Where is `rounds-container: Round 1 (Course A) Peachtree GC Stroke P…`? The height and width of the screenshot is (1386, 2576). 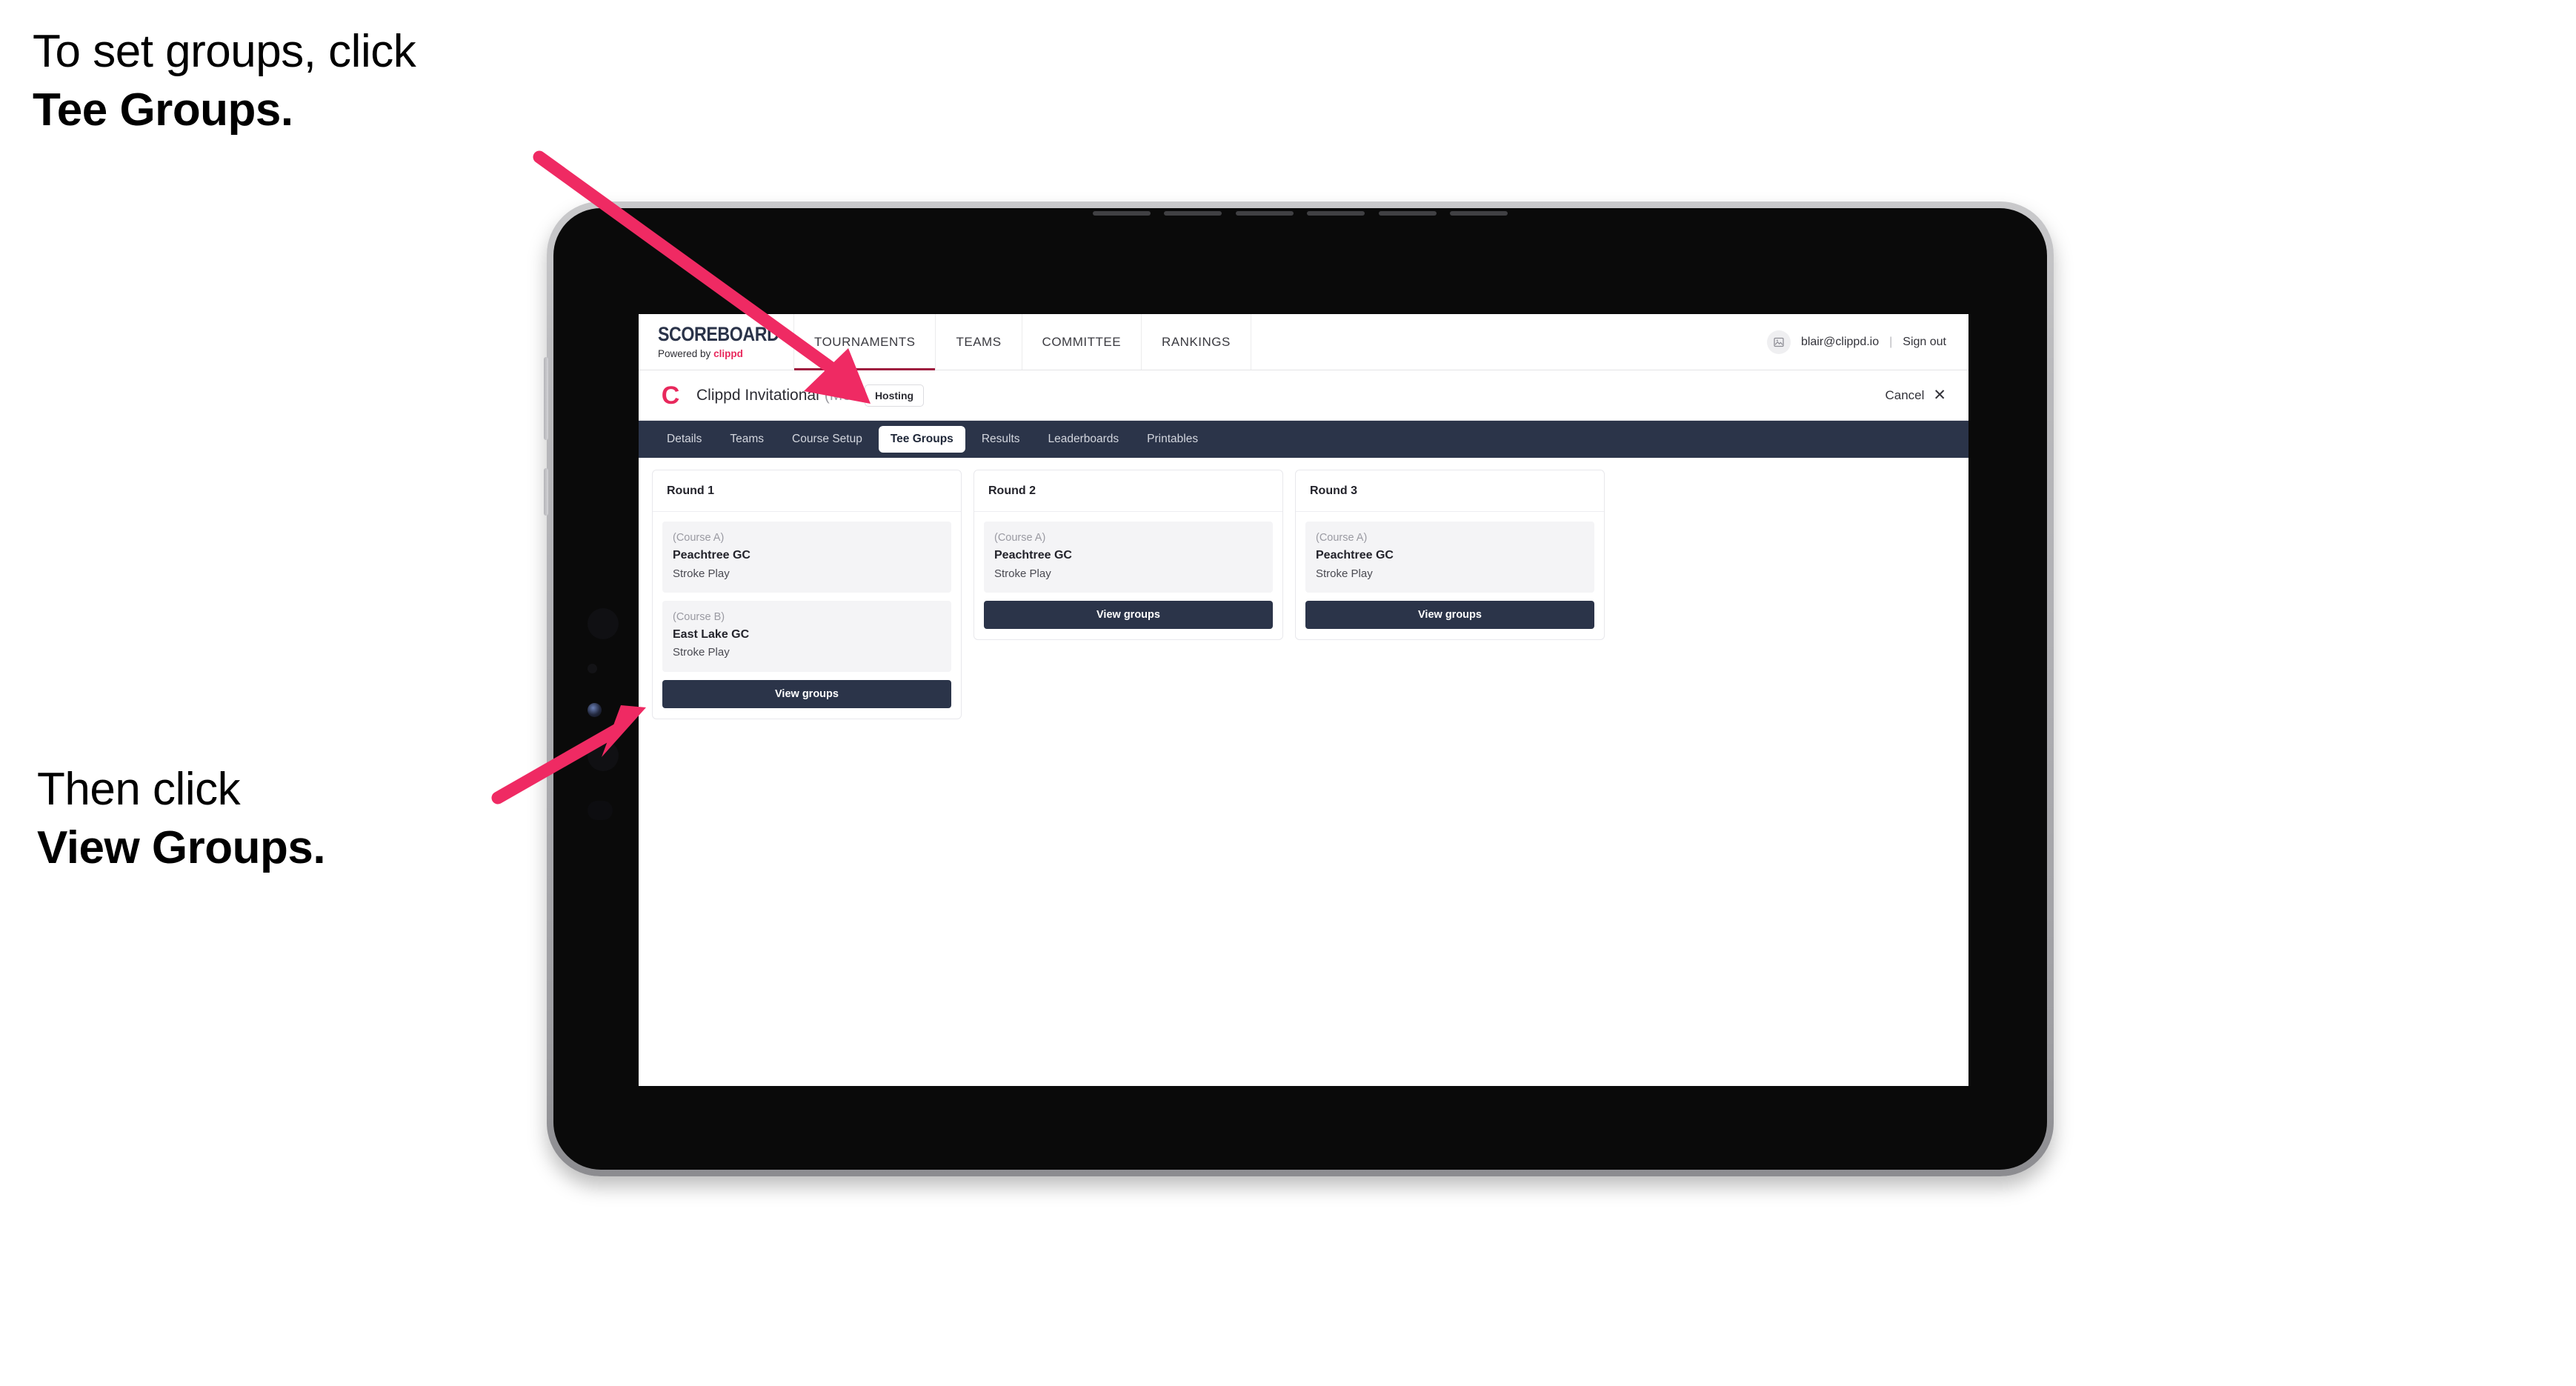 rounds-container: Round 1 (Course A) Peachtree GC Stroke P… is located at coordinates (1303, 588).